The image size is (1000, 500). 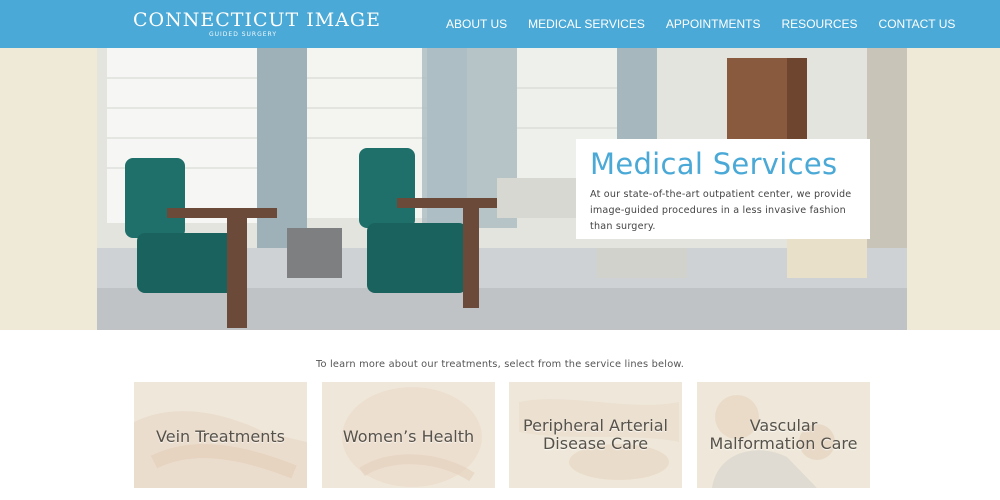 I want to click on nav-about-us: ABOUT US, so click(x=476, y=25).